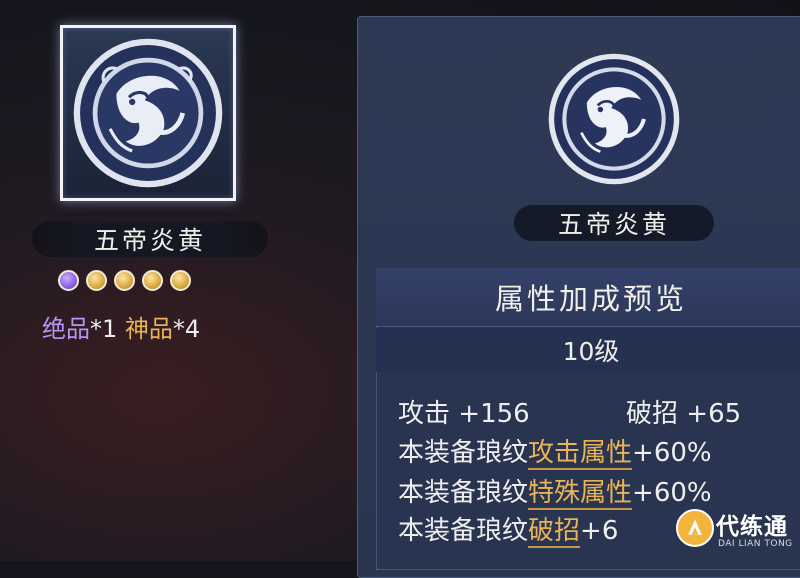  I want to click on stat-break-value: +65, so click(714, 414).